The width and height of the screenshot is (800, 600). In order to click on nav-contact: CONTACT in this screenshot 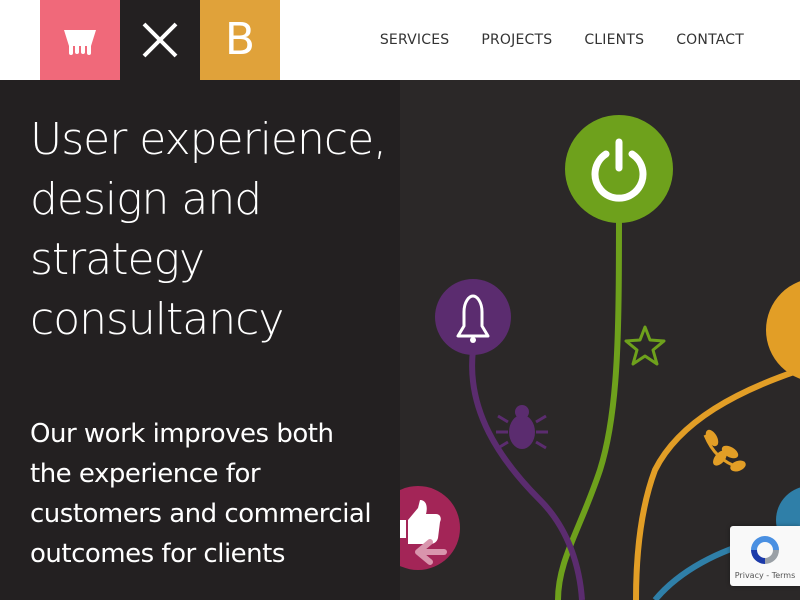, I will do `click(710, 40)`.